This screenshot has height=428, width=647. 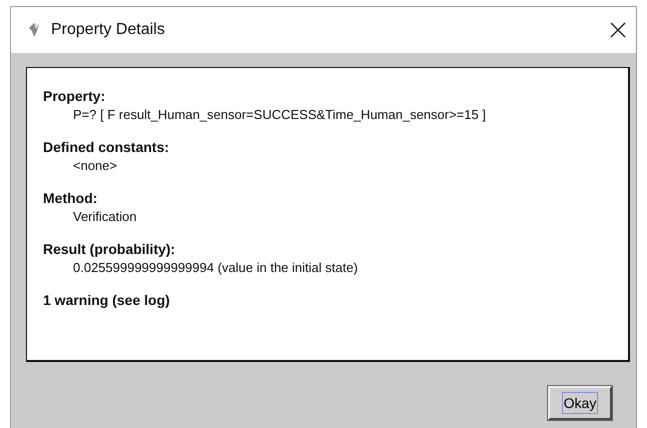 What do you see at coordinates (95, 166) in the screenshot?
I see `section-value: <none>` at bounding box center [95, 166].